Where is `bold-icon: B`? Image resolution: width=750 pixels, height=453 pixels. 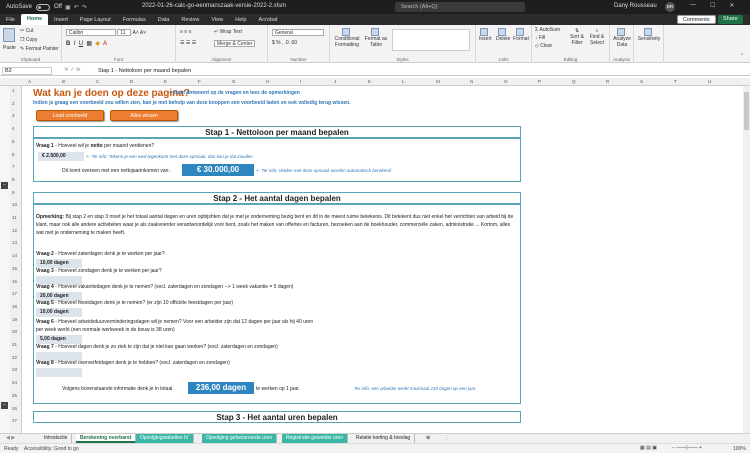 bold-icon: B is located at coordinates (68, 44).